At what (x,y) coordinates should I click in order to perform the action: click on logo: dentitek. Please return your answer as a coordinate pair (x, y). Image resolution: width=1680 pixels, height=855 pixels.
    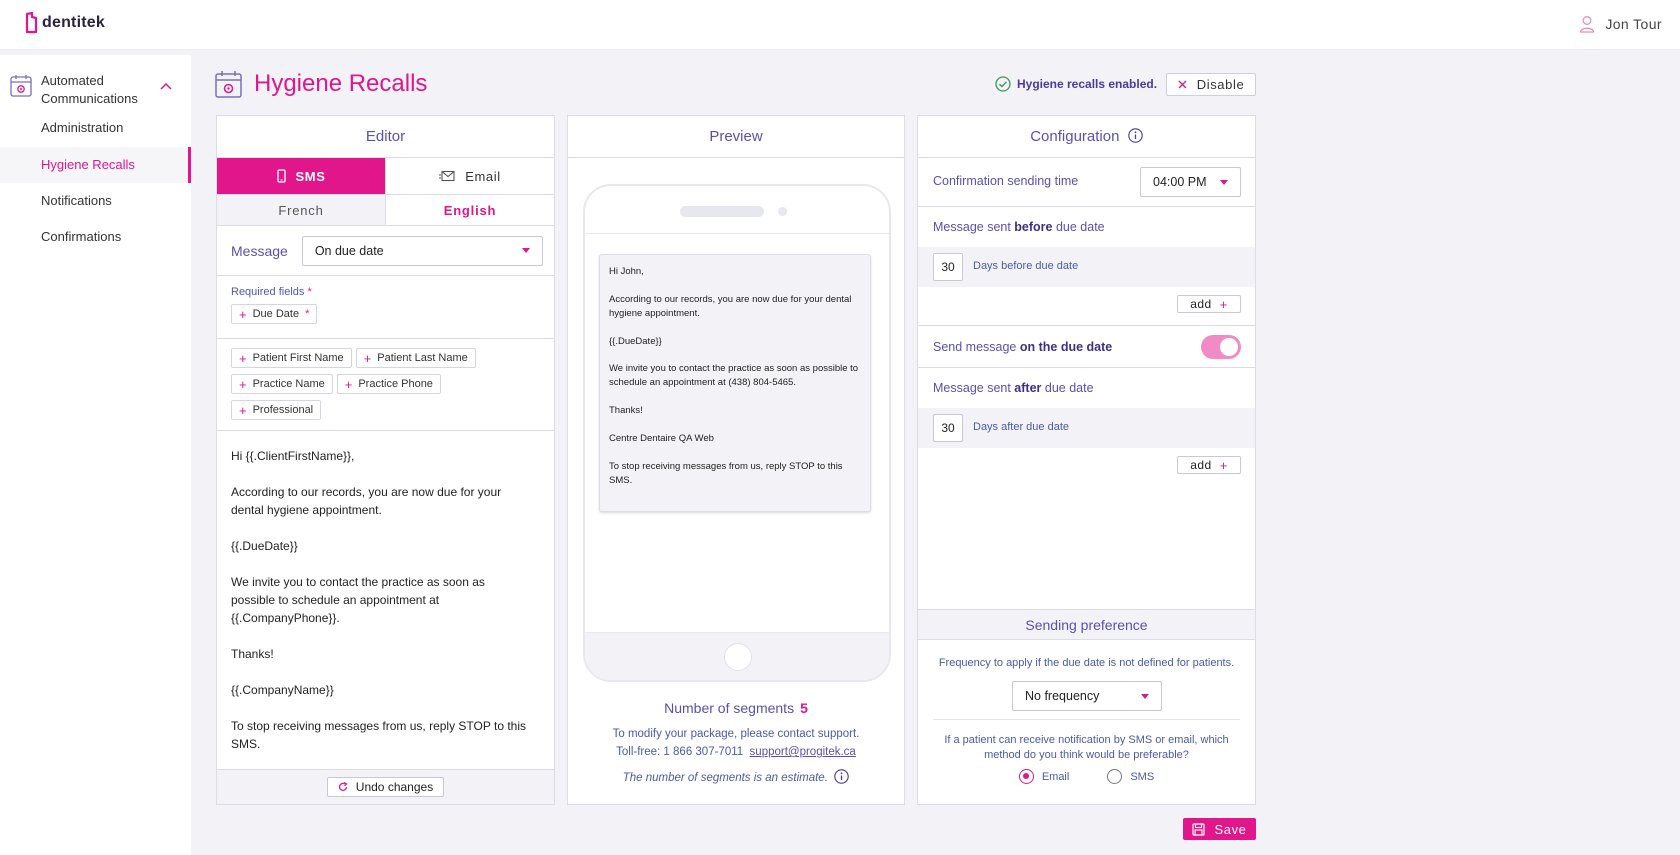
    Looking at the image, I should click on (64, 23).